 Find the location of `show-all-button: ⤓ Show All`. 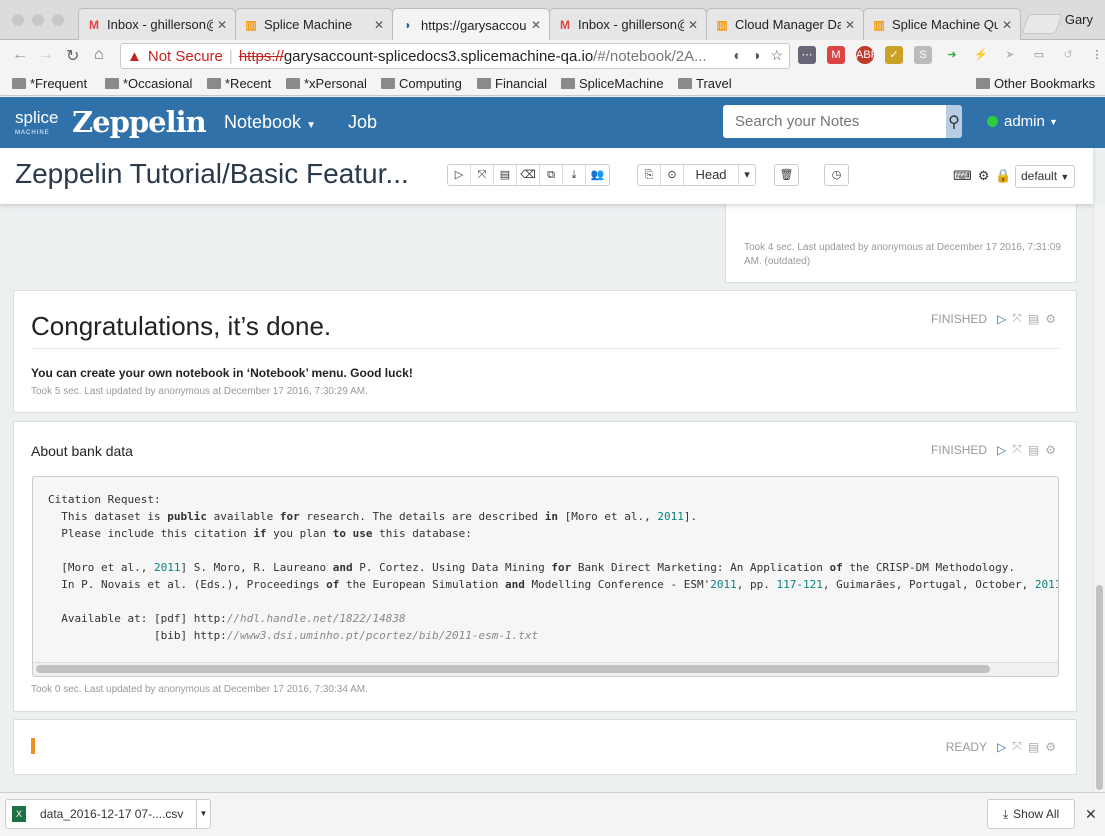

show-all-button: ⤓ Show All is located at coordinates (1031, 814).